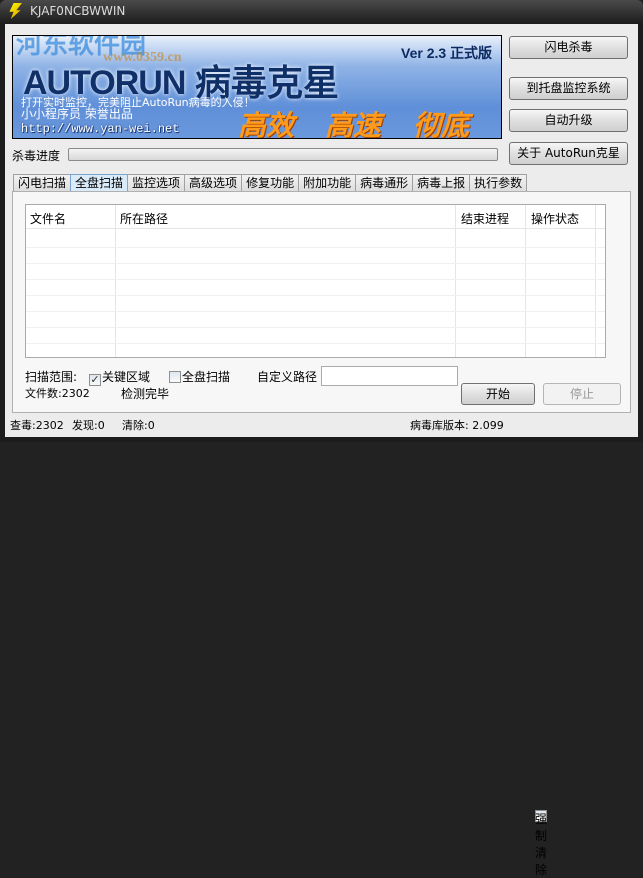 The image size is (643, 878). I want to click on col-kill-process: 结束进程, so click(485, 218).